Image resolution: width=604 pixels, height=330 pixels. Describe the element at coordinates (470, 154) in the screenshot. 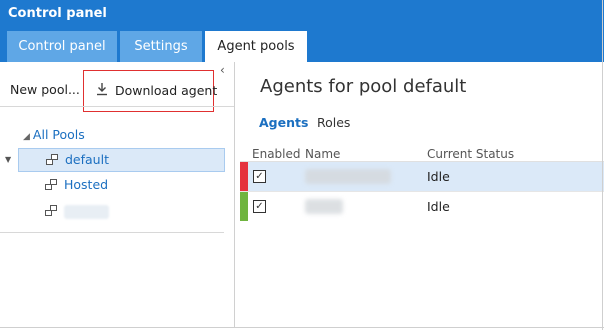

I see `column-header-status: Current Status` at that location.